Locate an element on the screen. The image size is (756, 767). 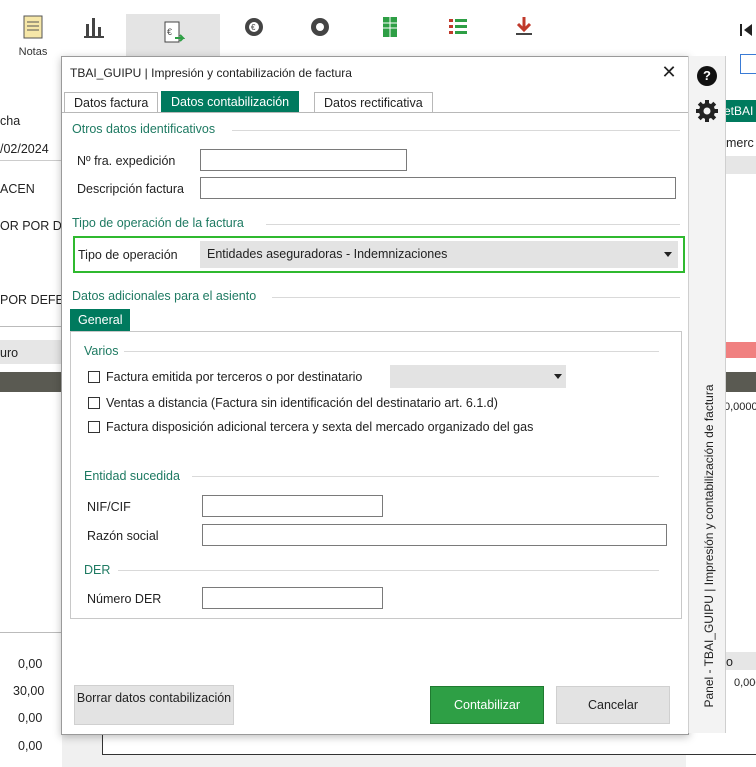
tab-datos-factura: Datos factura is located at coordinates (111, 102).